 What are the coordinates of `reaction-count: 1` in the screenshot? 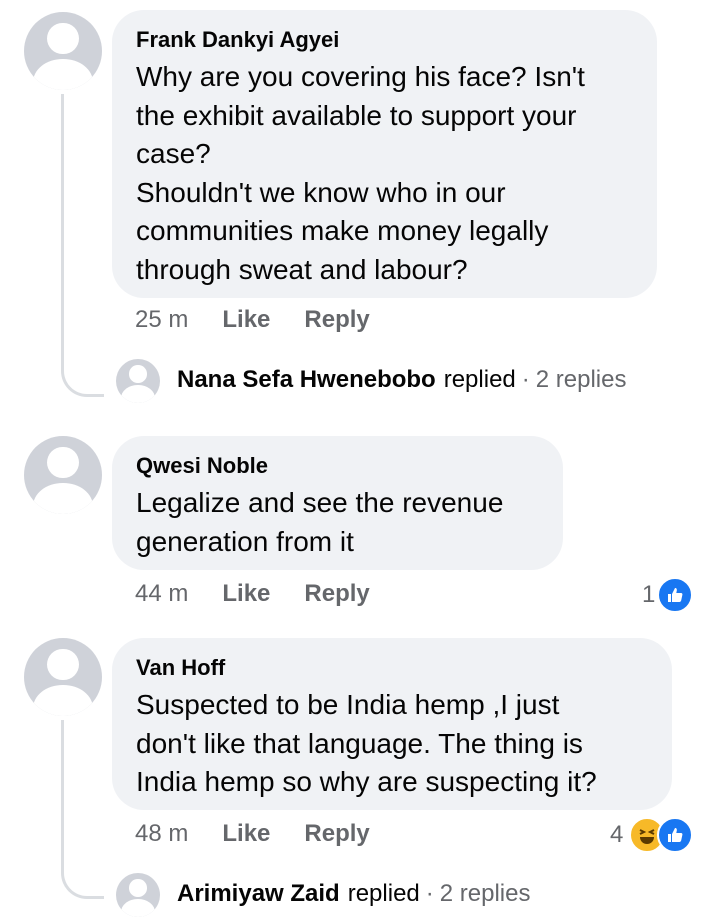 It's located at (649, 594).